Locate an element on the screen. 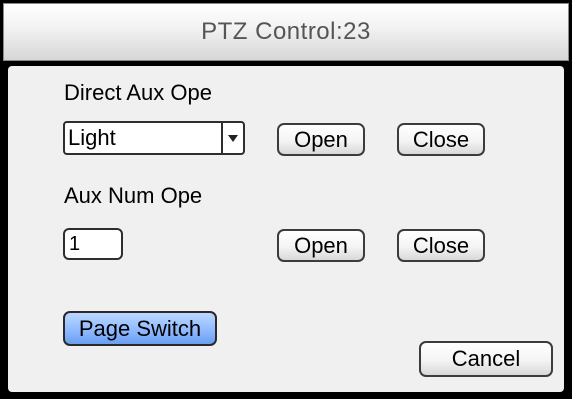  aux-num-close-button: Close is located at coordinates (441, 245).